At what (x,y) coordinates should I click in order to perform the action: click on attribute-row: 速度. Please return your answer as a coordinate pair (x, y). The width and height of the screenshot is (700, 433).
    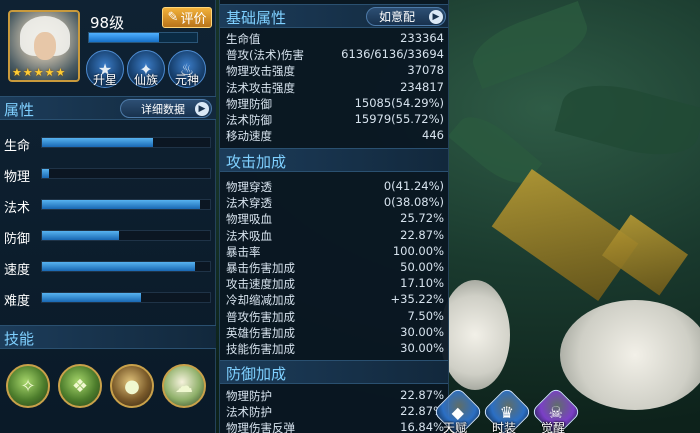
    Looking at the image, I should click on (108, 268).